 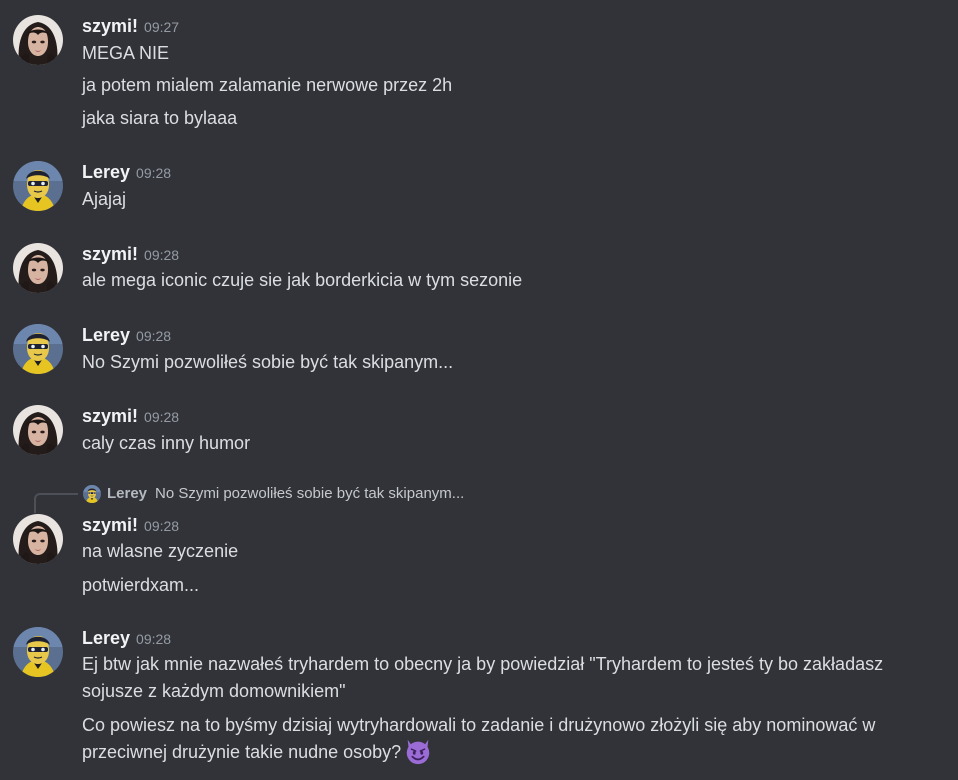 What do you see at coordinates (126, 53) in the screenshot?
I see `message-text: MEGA NIE` at bounding box center [126, 53].